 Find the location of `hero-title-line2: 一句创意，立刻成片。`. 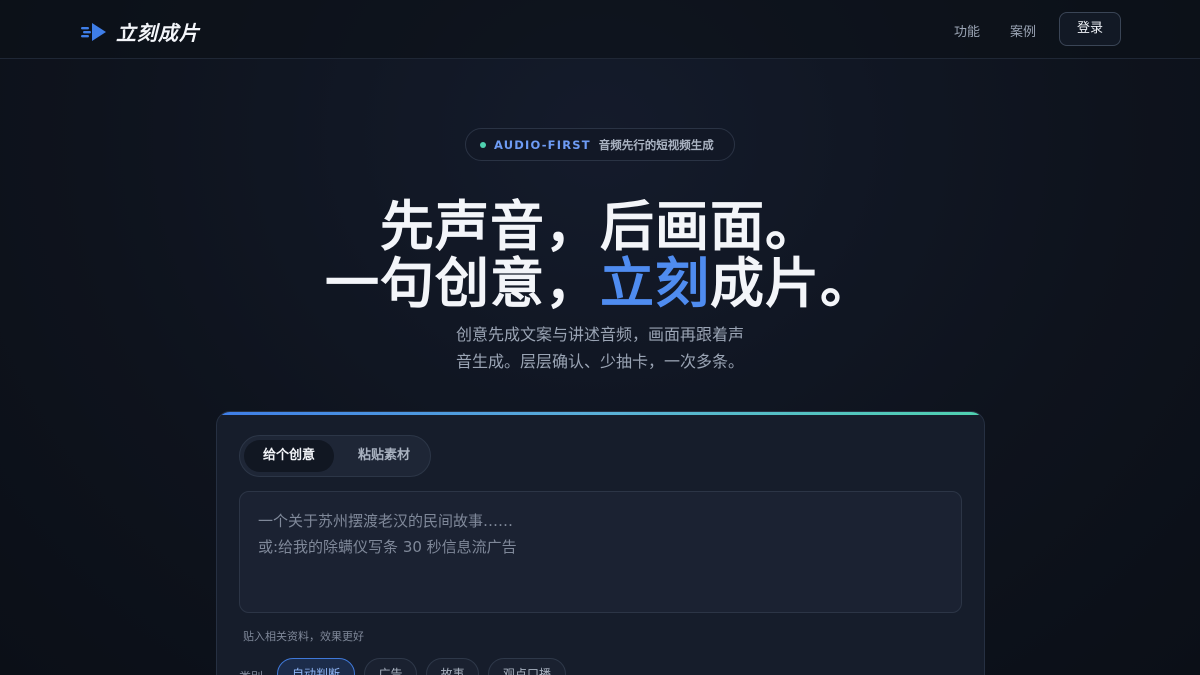

hero-title-line2: 一句创意，立刻成片。 is located at coordinates (600, 278).